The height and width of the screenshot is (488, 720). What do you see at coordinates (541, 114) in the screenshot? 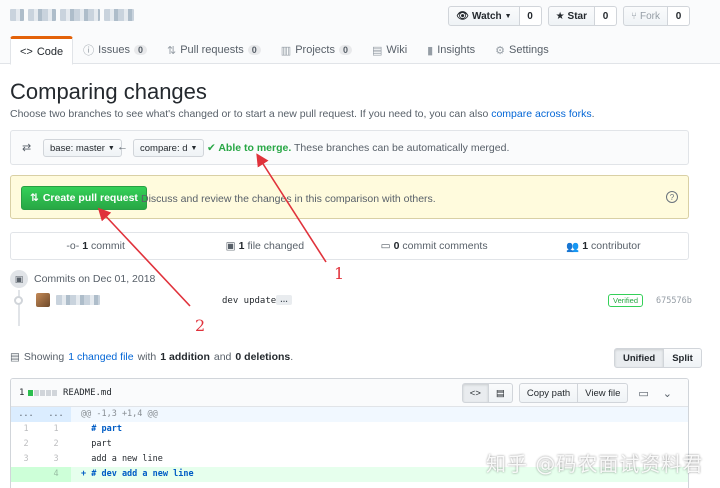
I see `compare-across-forks-link: compare across forks` at bounding box center [541, 114].